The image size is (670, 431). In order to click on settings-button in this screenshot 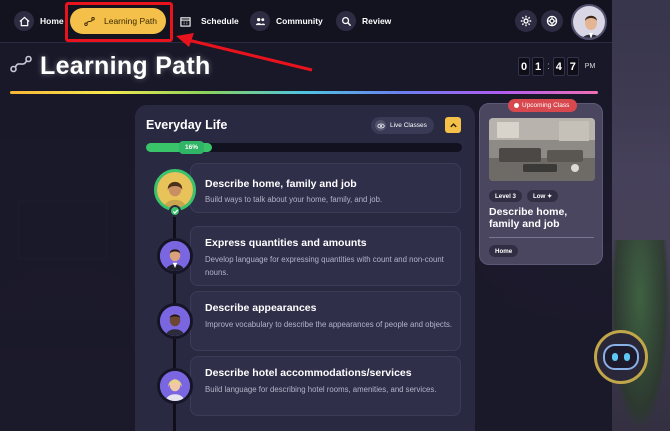, I will do `click(526, 21)`.